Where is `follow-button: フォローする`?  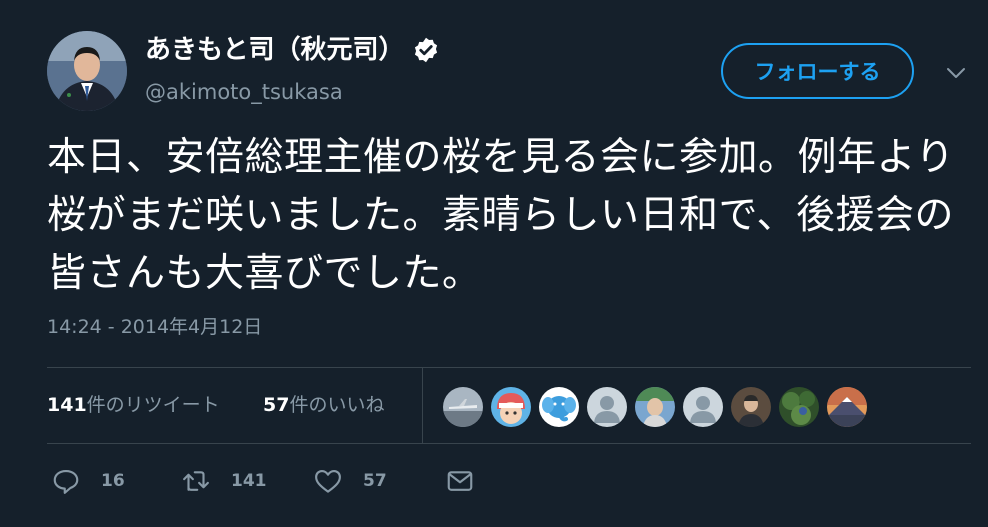
follow-button: フォローする is located at coordinates (817, 71).